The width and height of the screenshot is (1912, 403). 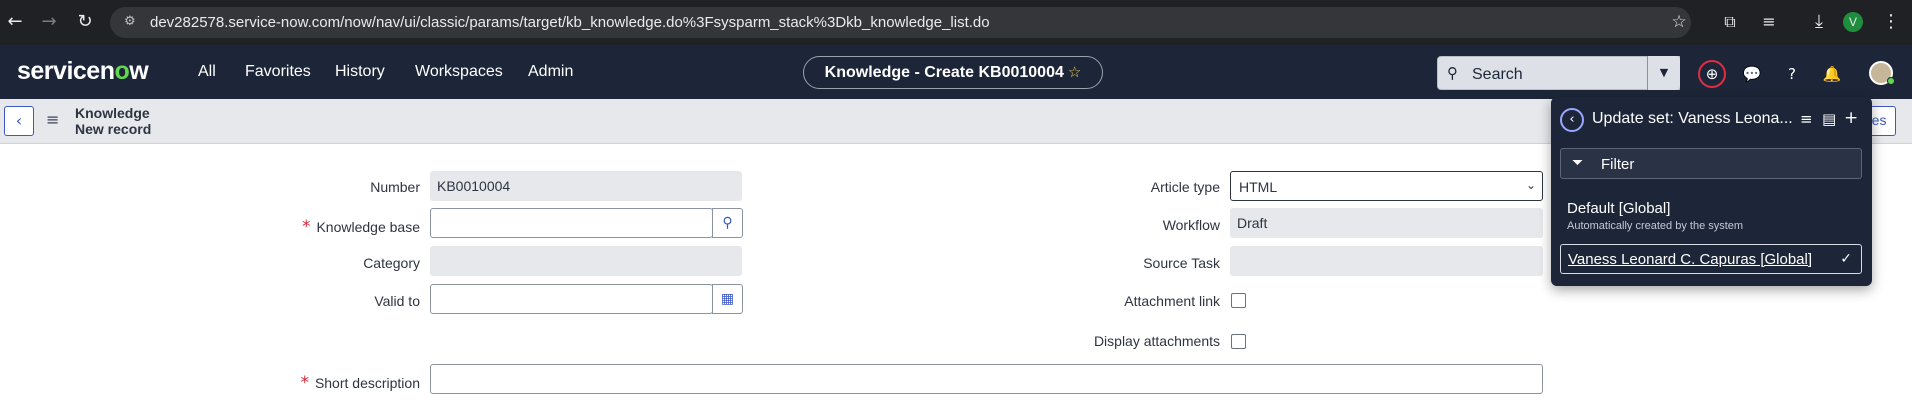 What do you see at coordinates (1711, 163) in the screenshot?
I see `filter-input: ⏷ Filter` at bounding box center [1711, 163].